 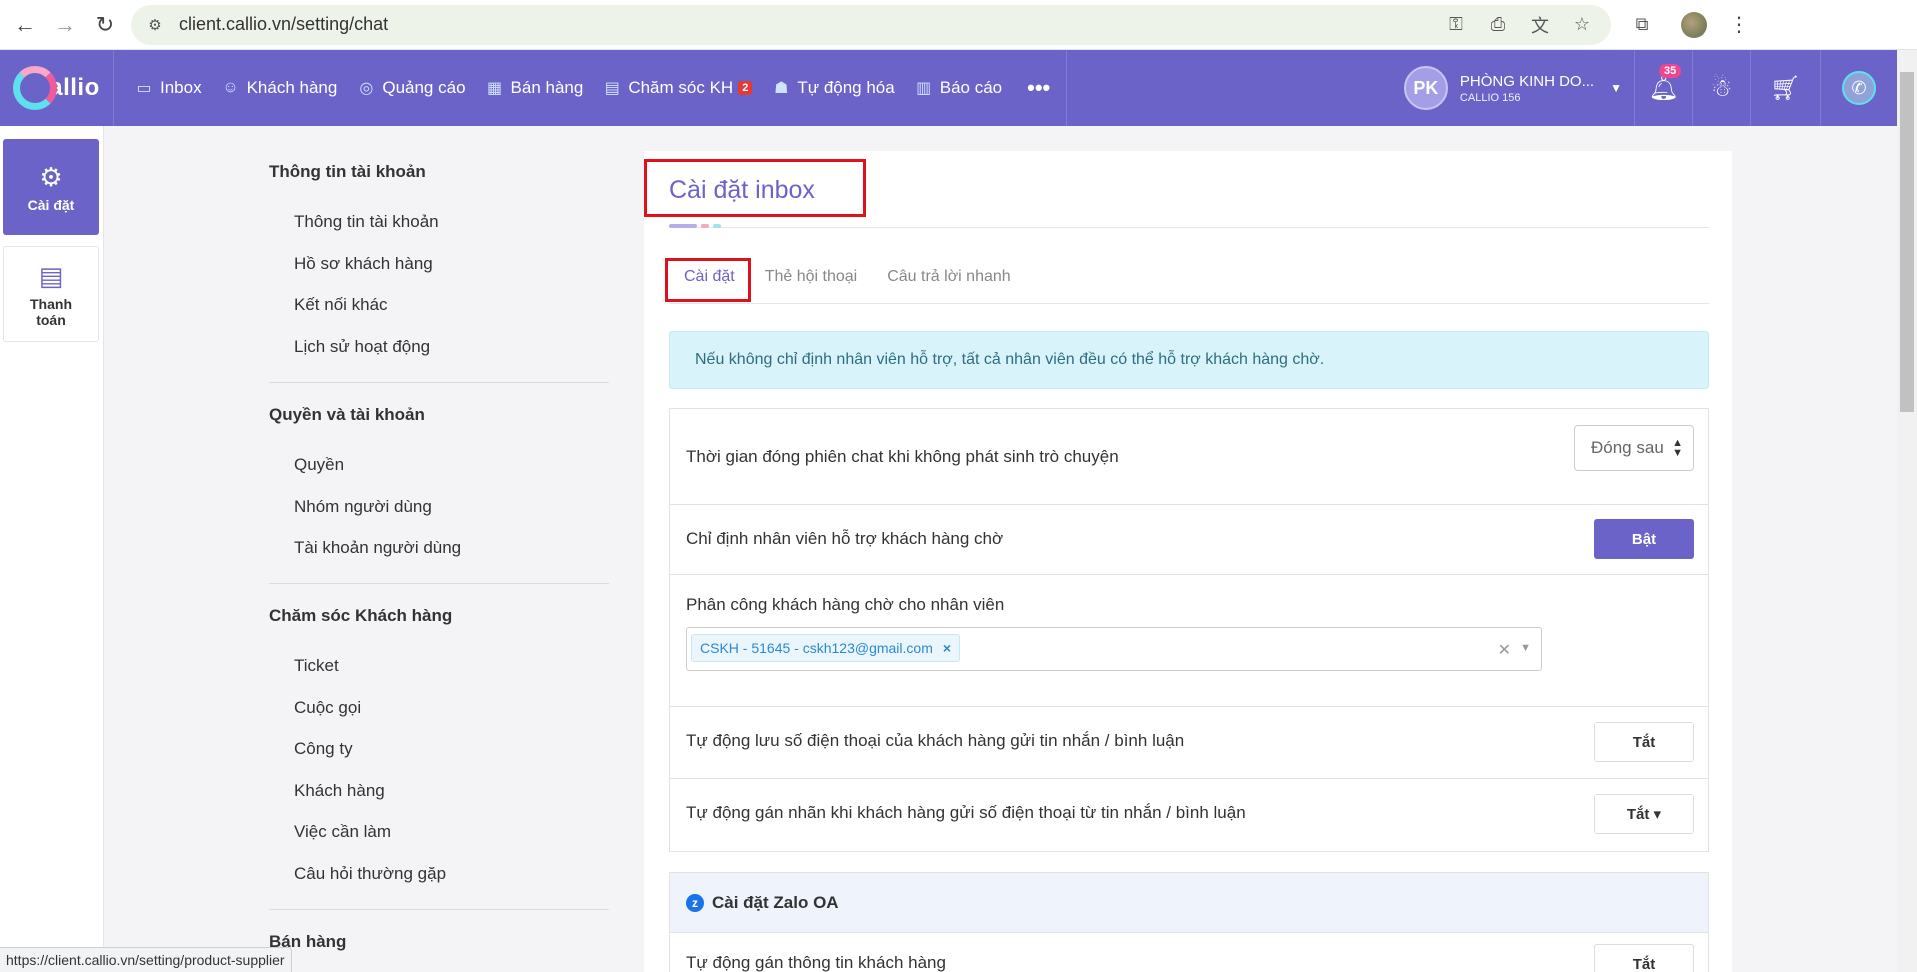 I want to click on nav-reports: ▥ Báo cáo, so click(x=957, y=88).